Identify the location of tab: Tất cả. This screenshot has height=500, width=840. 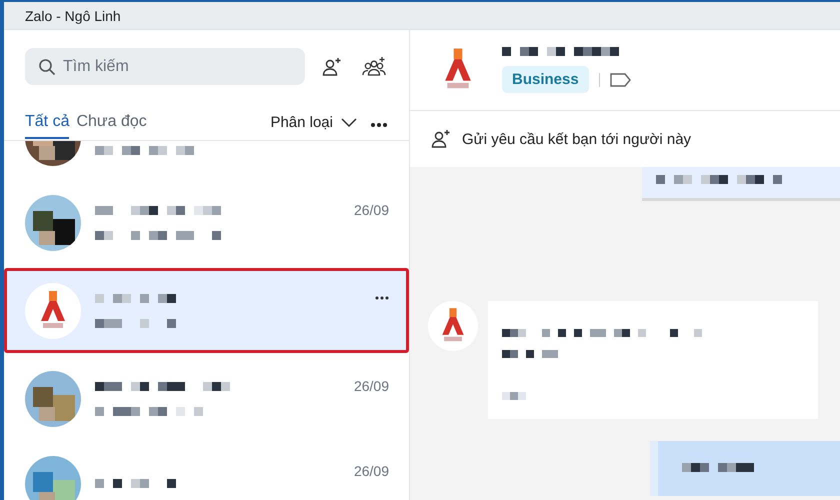
(47, 125).